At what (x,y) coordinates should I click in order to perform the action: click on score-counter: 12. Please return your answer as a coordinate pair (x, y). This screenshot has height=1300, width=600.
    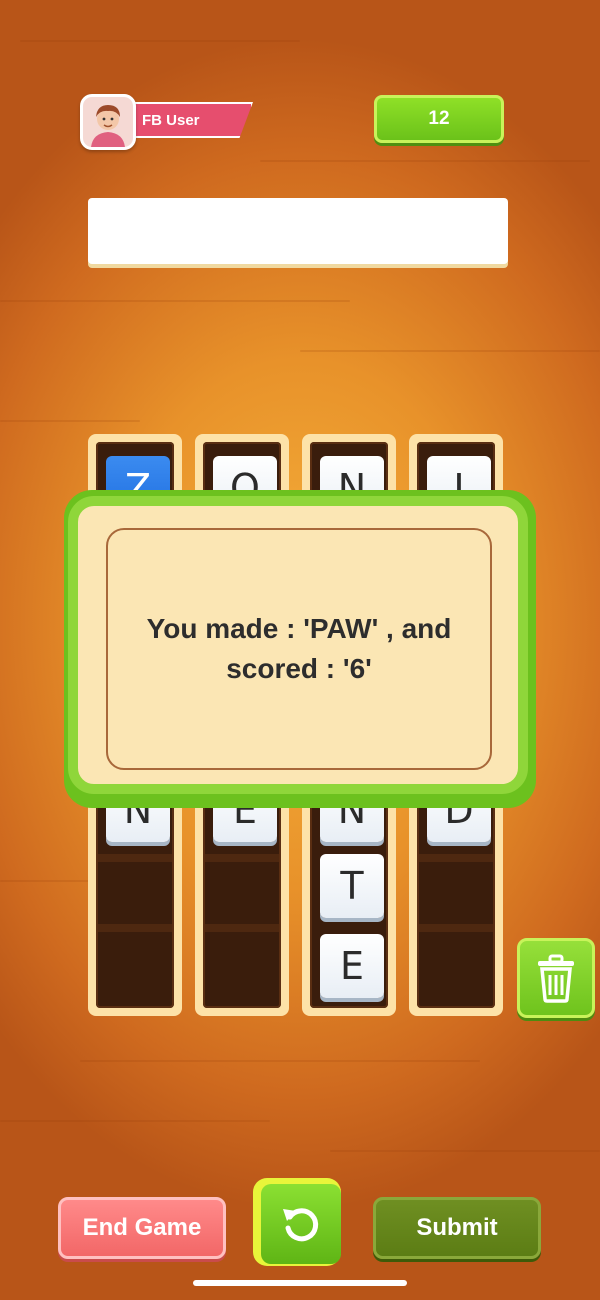
    Looking at the image, I should click on (439, 119).